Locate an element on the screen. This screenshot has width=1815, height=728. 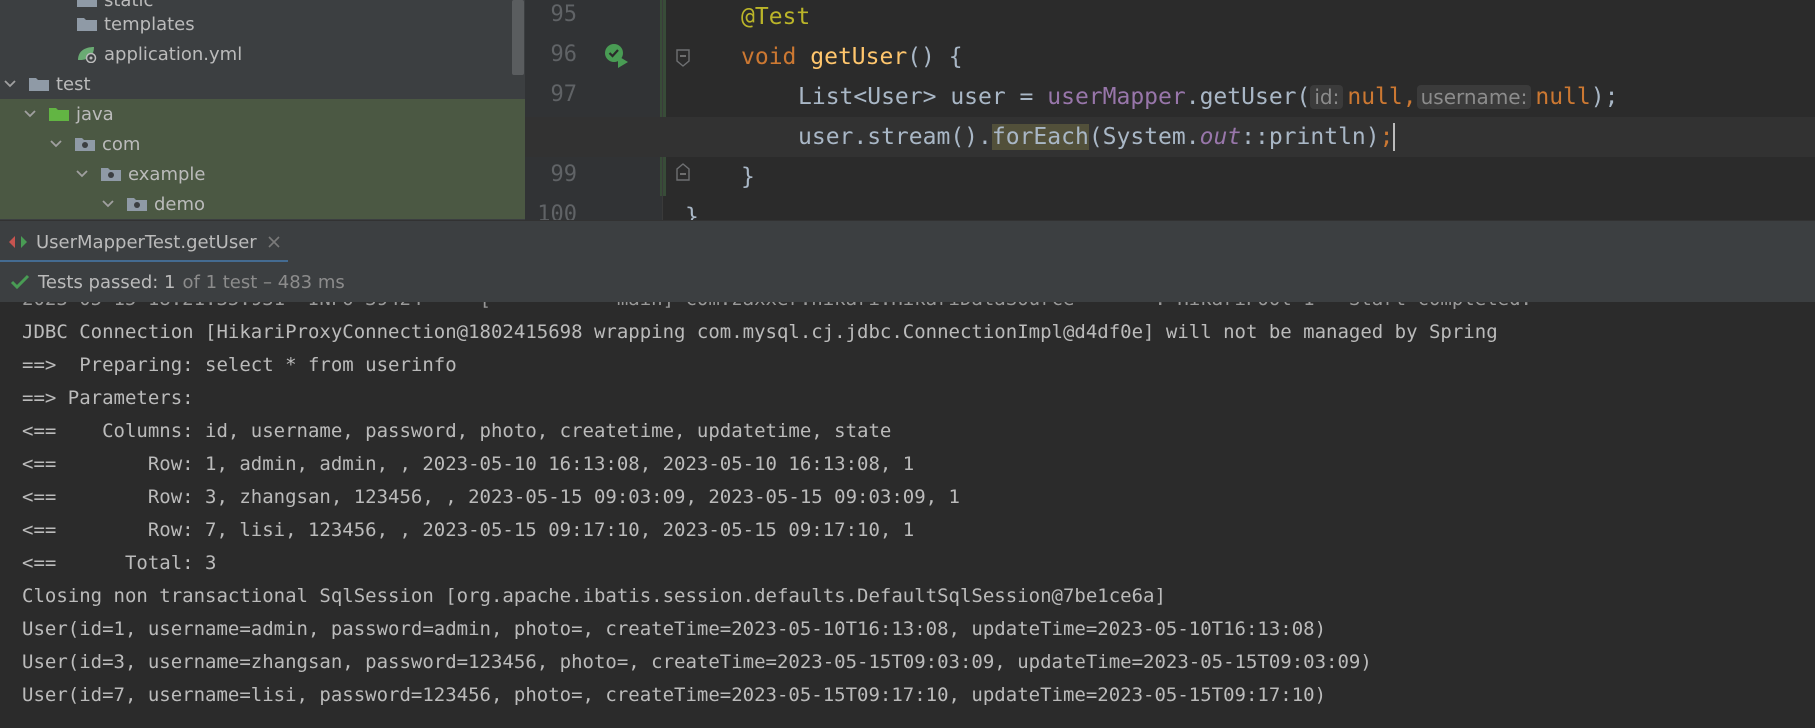
code-line-100: } is located at coordinates (1170, 208).